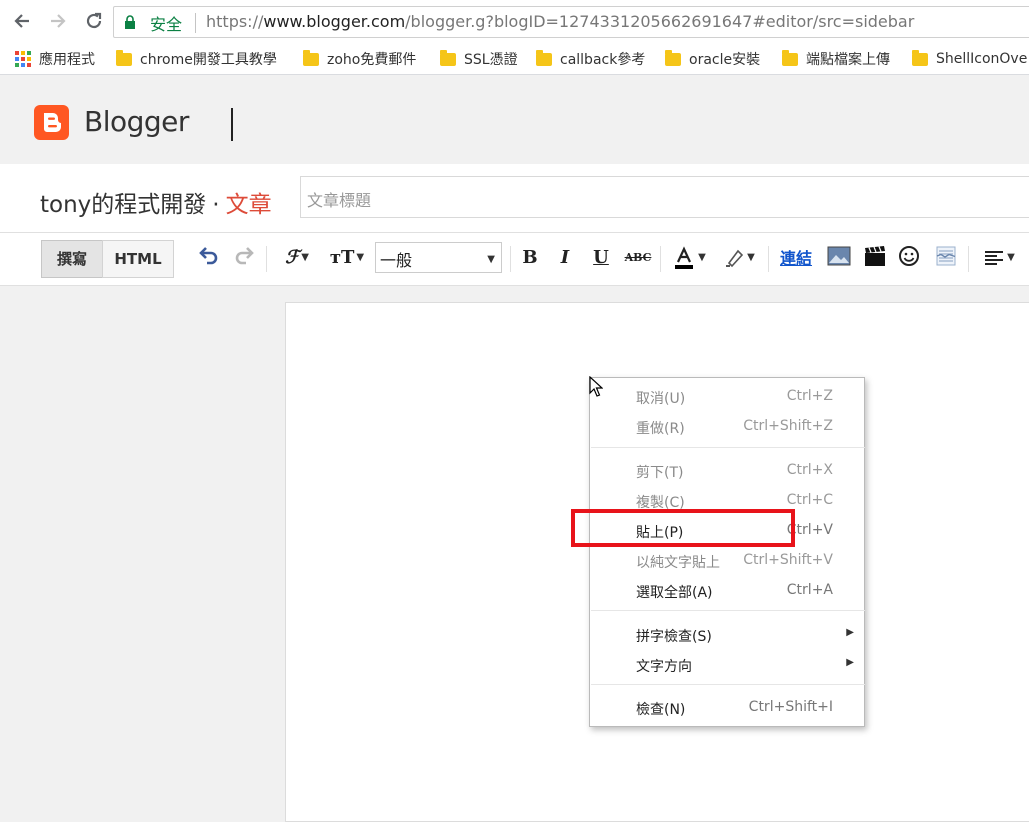 This screenshot has height=822, width=1029. Describe the element at coordinates (166, 24) in the screenshot. I see `secure-label: 安全` at that location.